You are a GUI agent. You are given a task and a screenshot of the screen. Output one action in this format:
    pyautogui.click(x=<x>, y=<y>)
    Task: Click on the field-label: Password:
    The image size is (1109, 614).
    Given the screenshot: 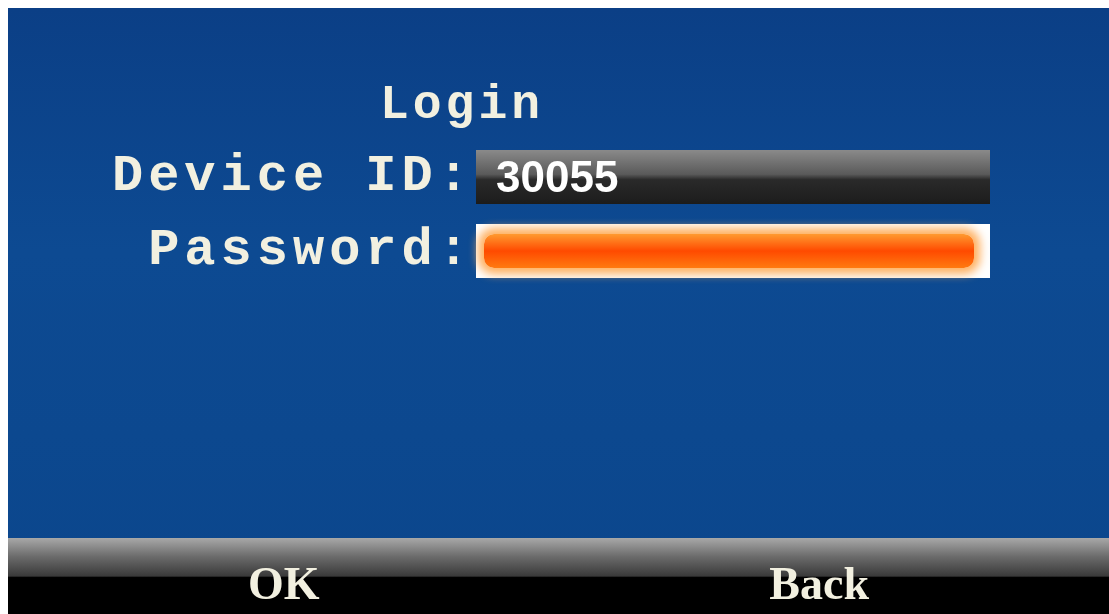 What is the action you would take?
    pyautogui.click(x=311, y=251)
    